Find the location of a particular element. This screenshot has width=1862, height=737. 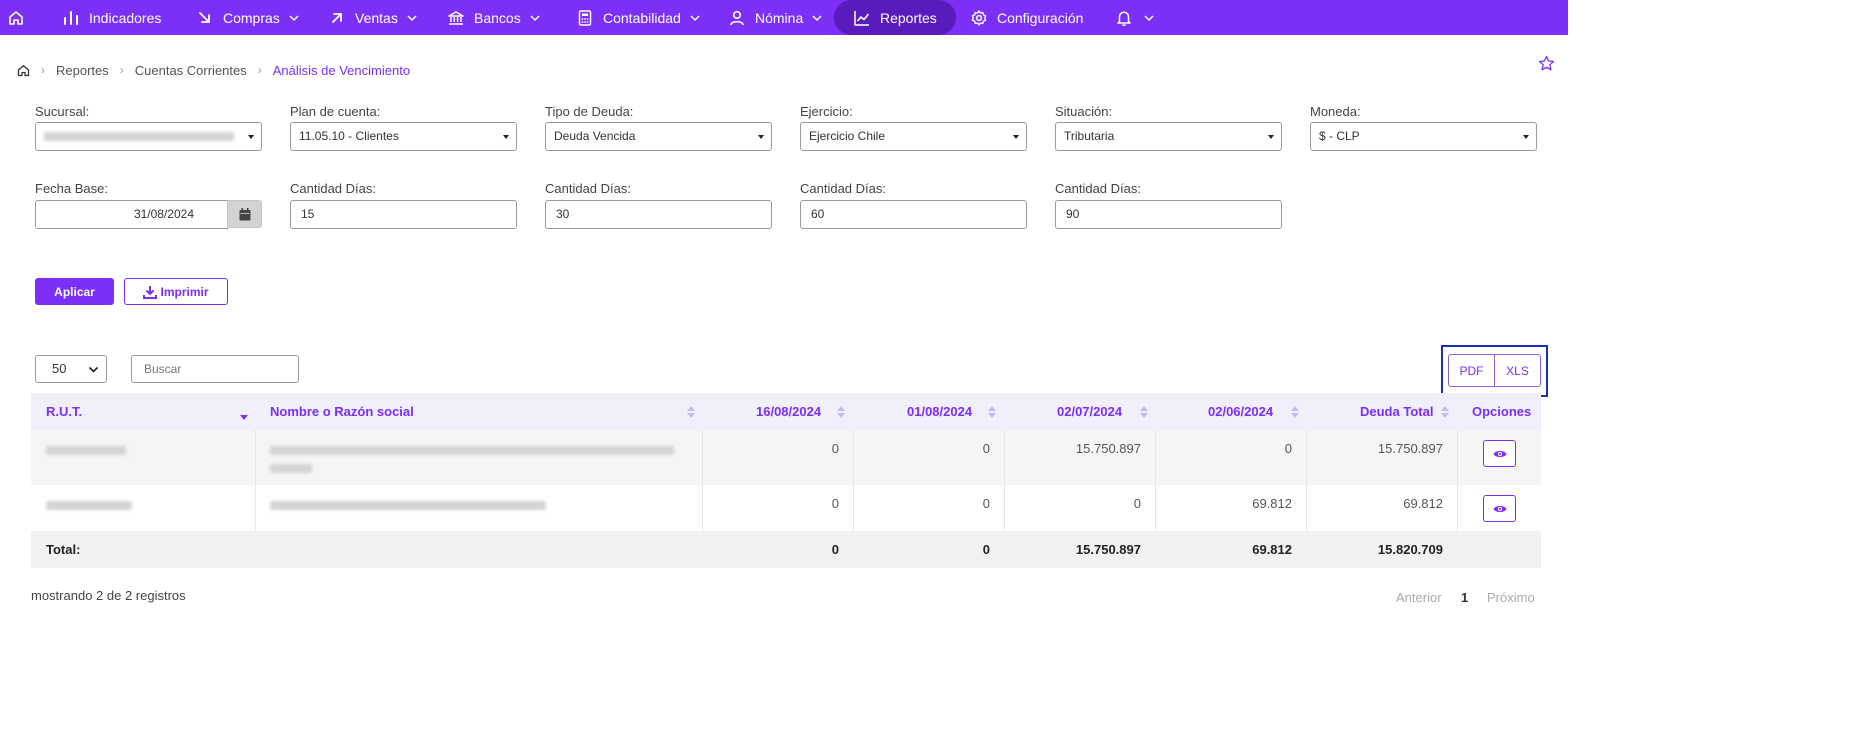

table-row: 0 0 0 69.812 69.812 is located at coordinates (786, 508).